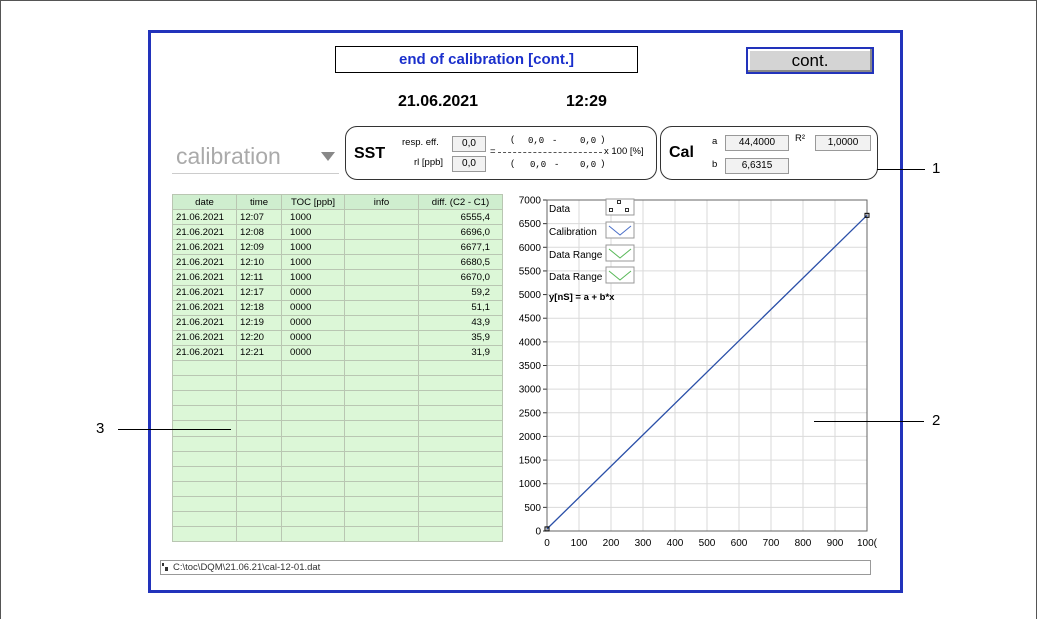 The height and width of the screenshot is (619, 1037). I want to click on table-cell: 6696,0, so click(460, 232).